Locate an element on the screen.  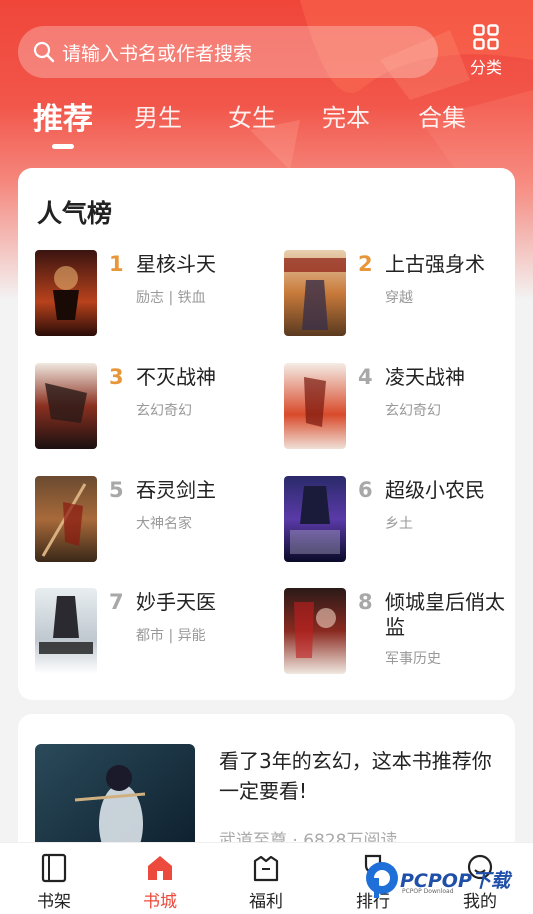
tab-collection: 合集 is located at coordinates (442, 115).